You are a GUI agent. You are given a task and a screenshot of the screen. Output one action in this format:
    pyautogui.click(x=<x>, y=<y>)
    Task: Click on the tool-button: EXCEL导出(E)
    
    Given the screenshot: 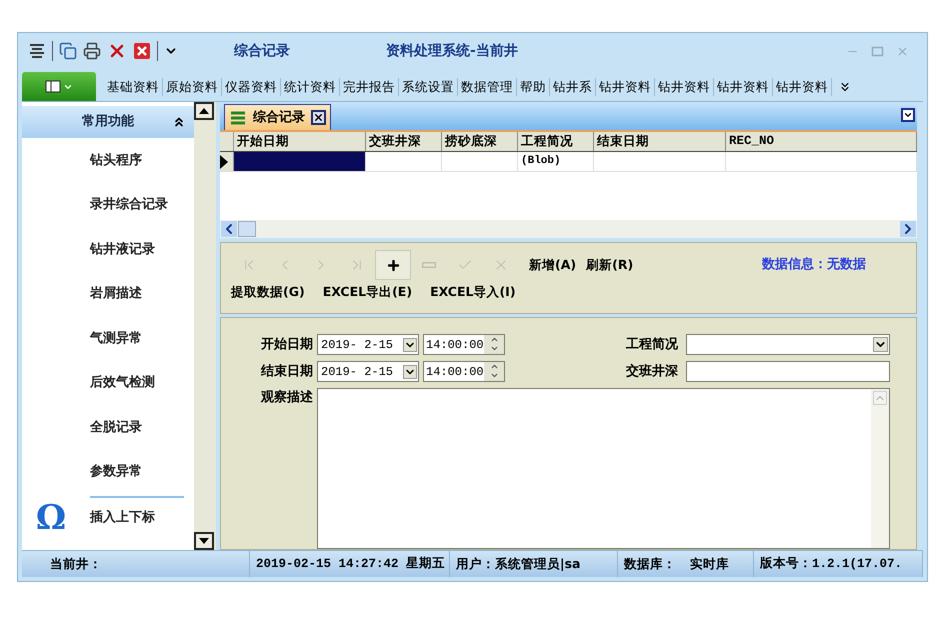 What is the action you would take?
    pyautogui.click(x=367, y=292)
    